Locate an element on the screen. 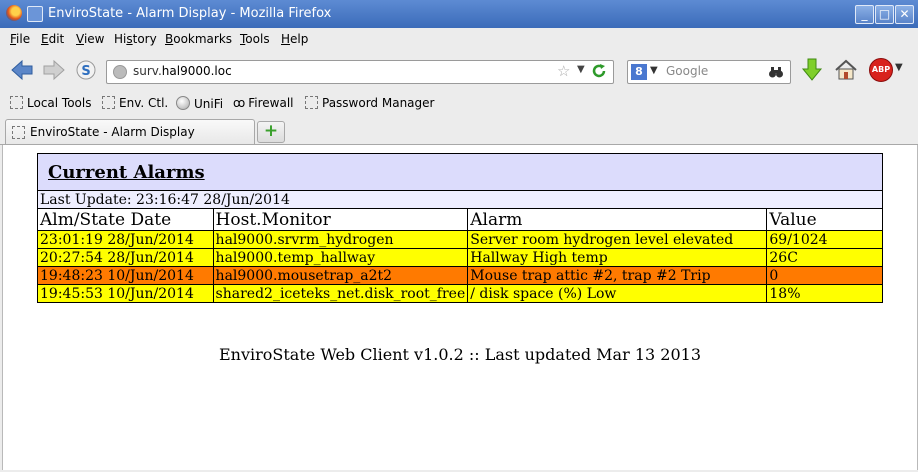  alarm-date: 20:27:54 28/Jun/2014 is located at coordinates (125, 257).